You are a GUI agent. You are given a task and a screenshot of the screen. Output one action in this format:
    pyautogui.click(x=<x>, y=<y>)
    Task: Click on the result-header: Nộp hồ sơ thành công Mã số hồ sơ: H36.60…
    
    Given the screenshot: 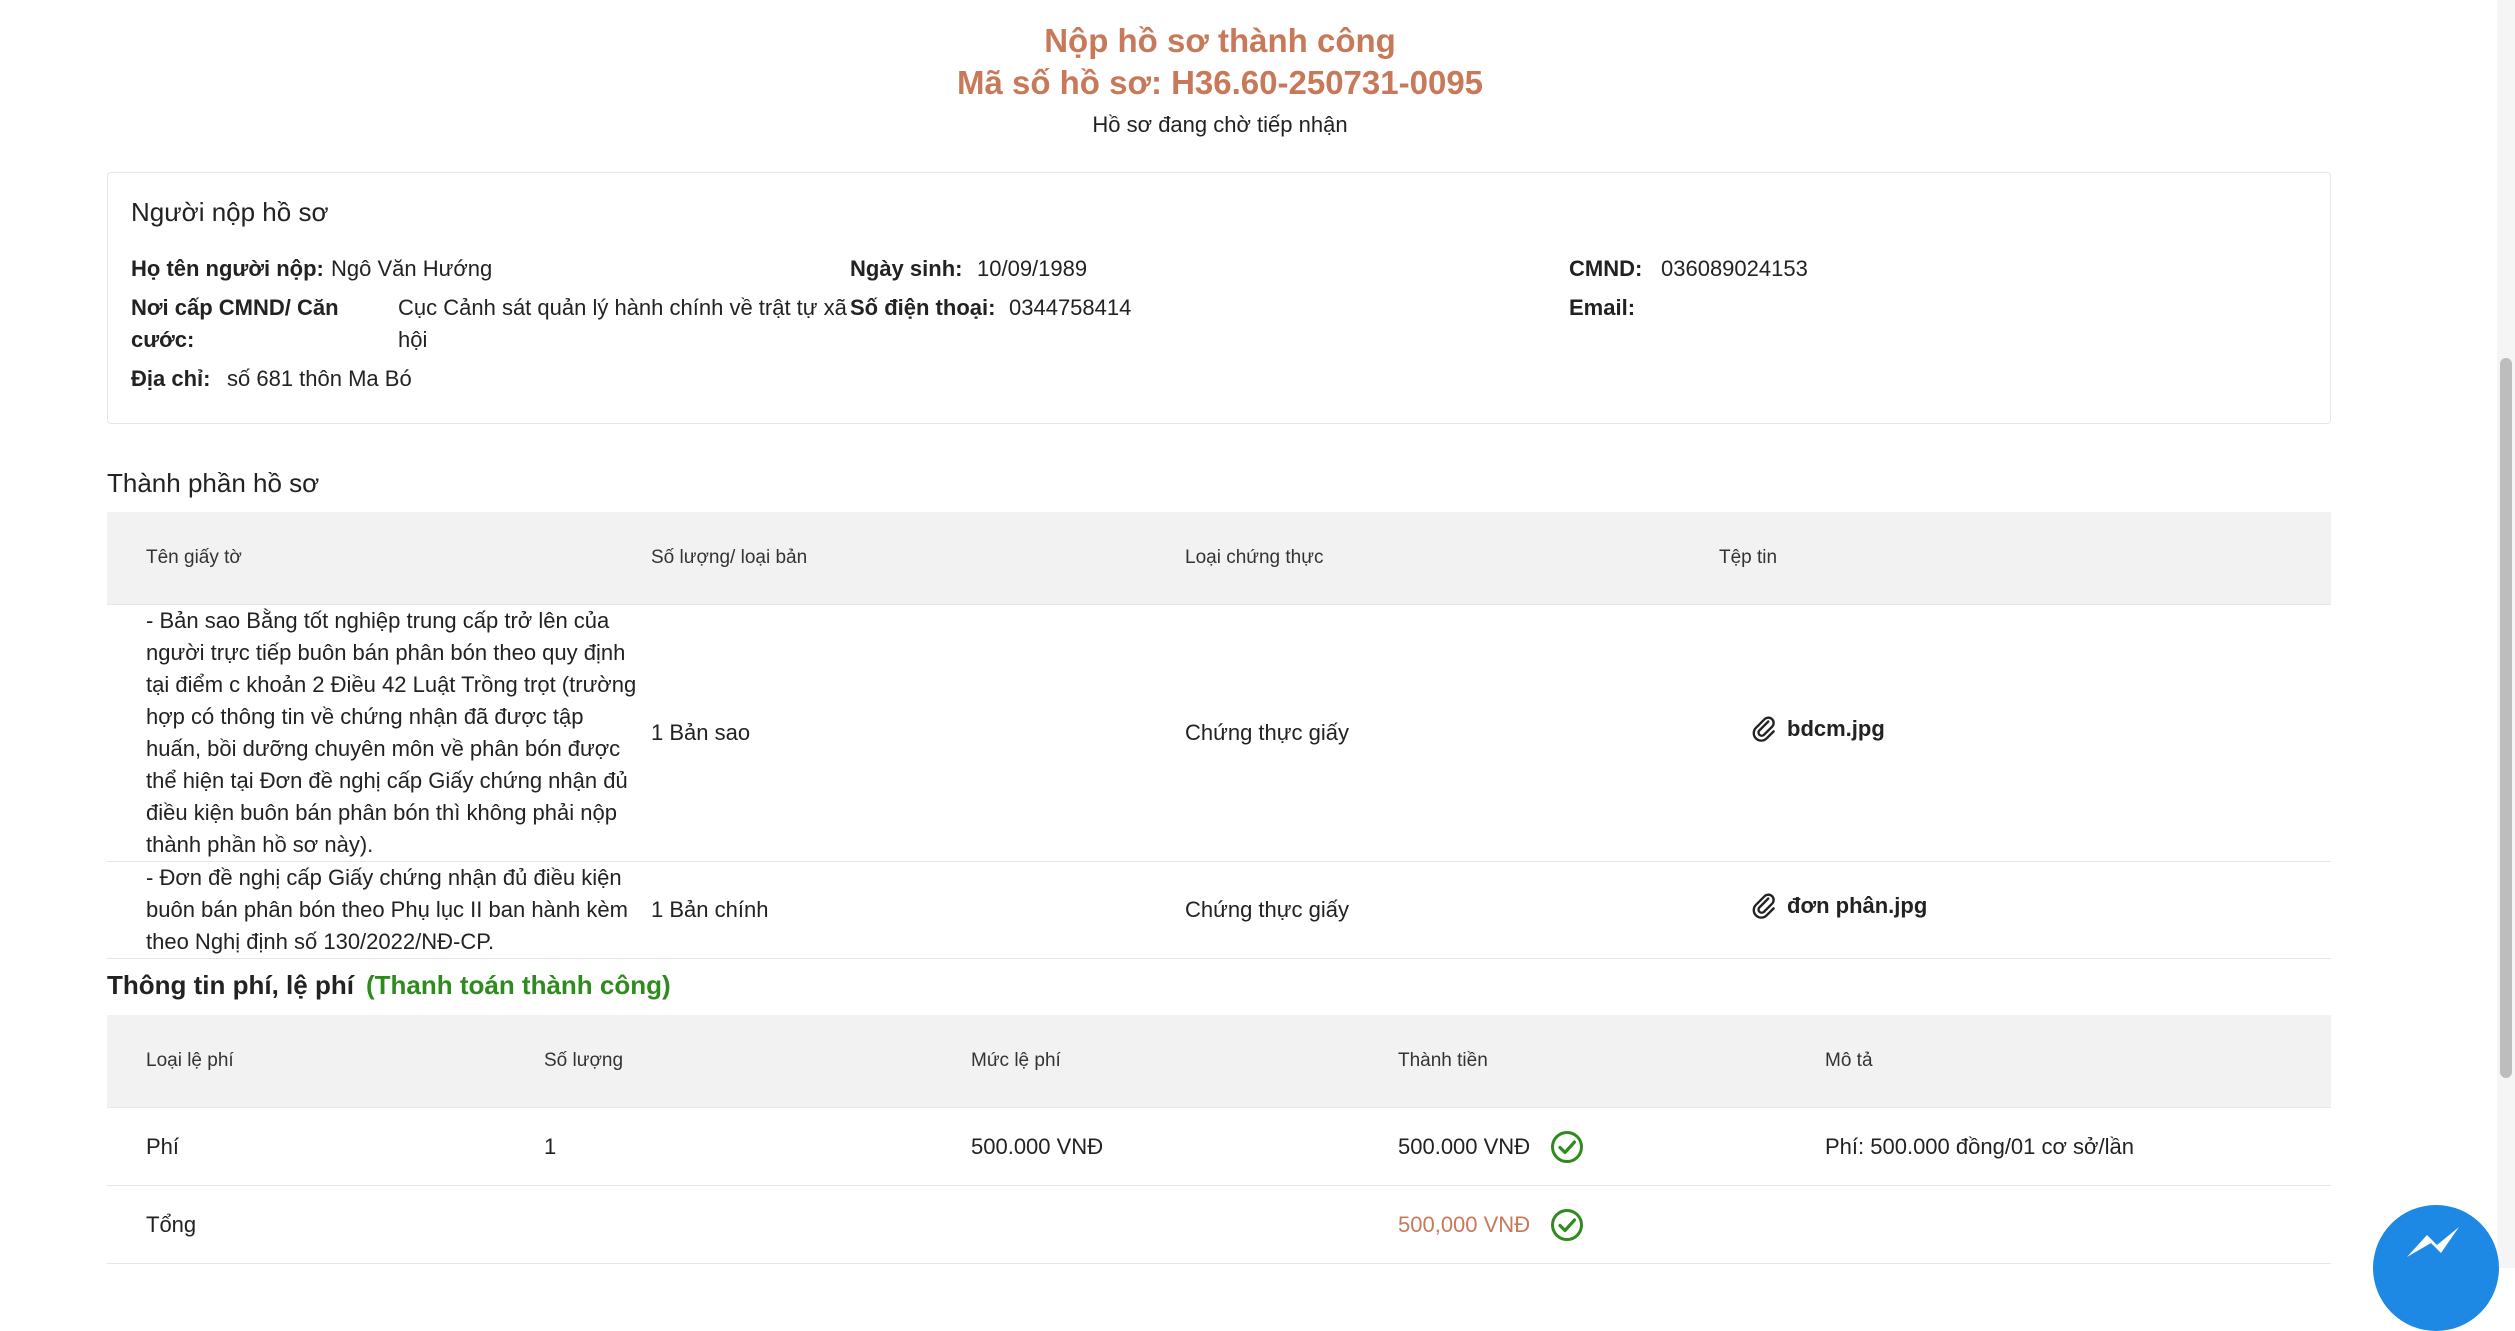 What is the action you would take?
    pyautogui.click(x=1220, y=79)
    